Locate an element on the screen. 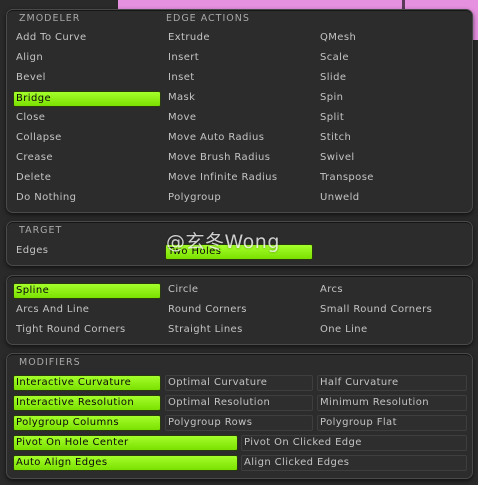 This screenshot has height=485, width=478. curve-straight-lines: Straight Lines is located at coordinates (239, 330).